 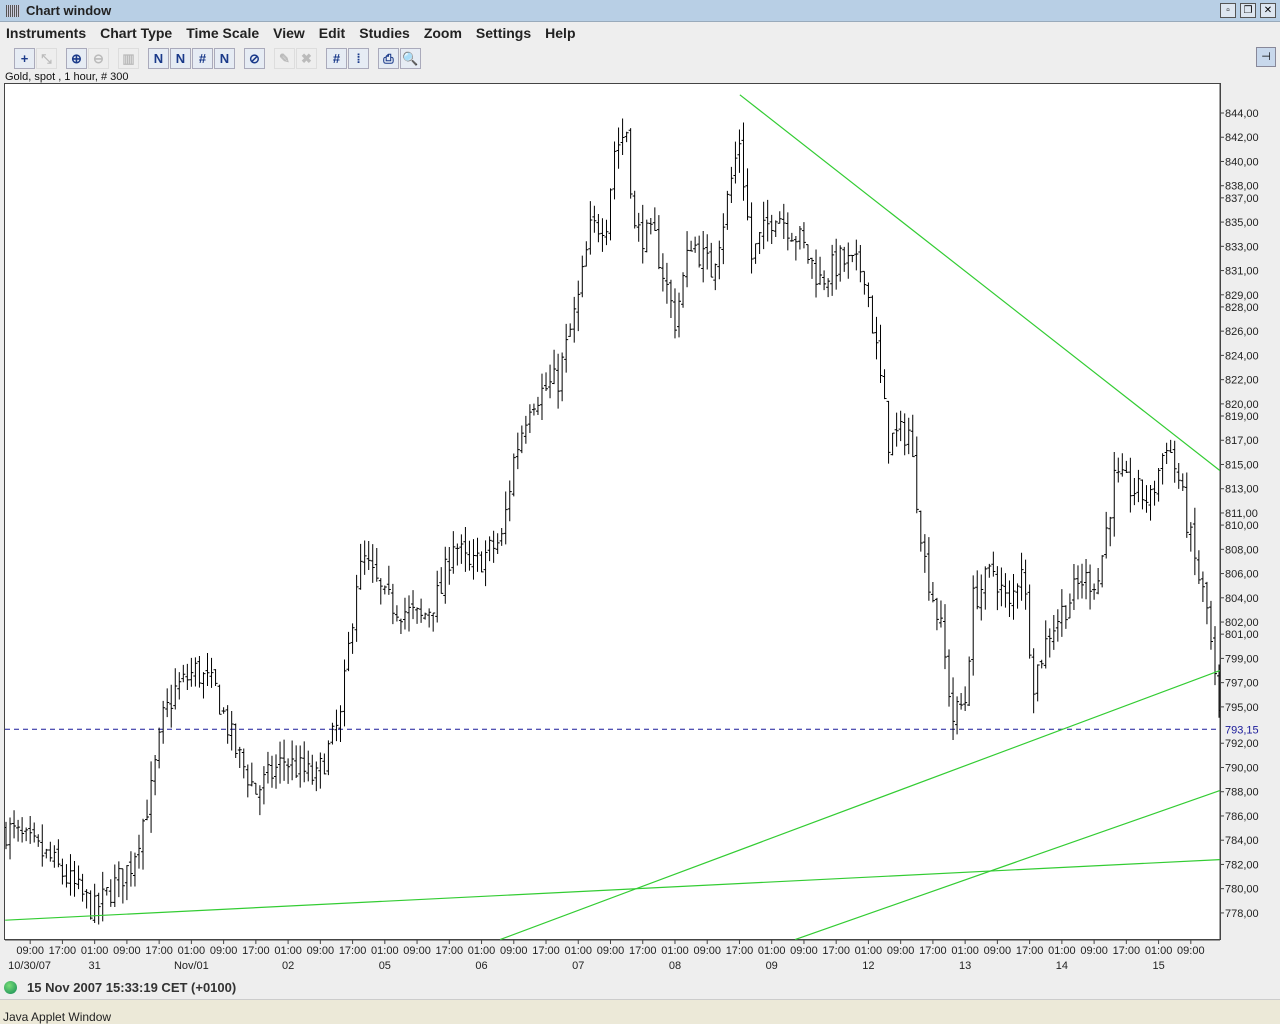 I want to click on menu-zoom: Zoom, so click(x=443, y=33).